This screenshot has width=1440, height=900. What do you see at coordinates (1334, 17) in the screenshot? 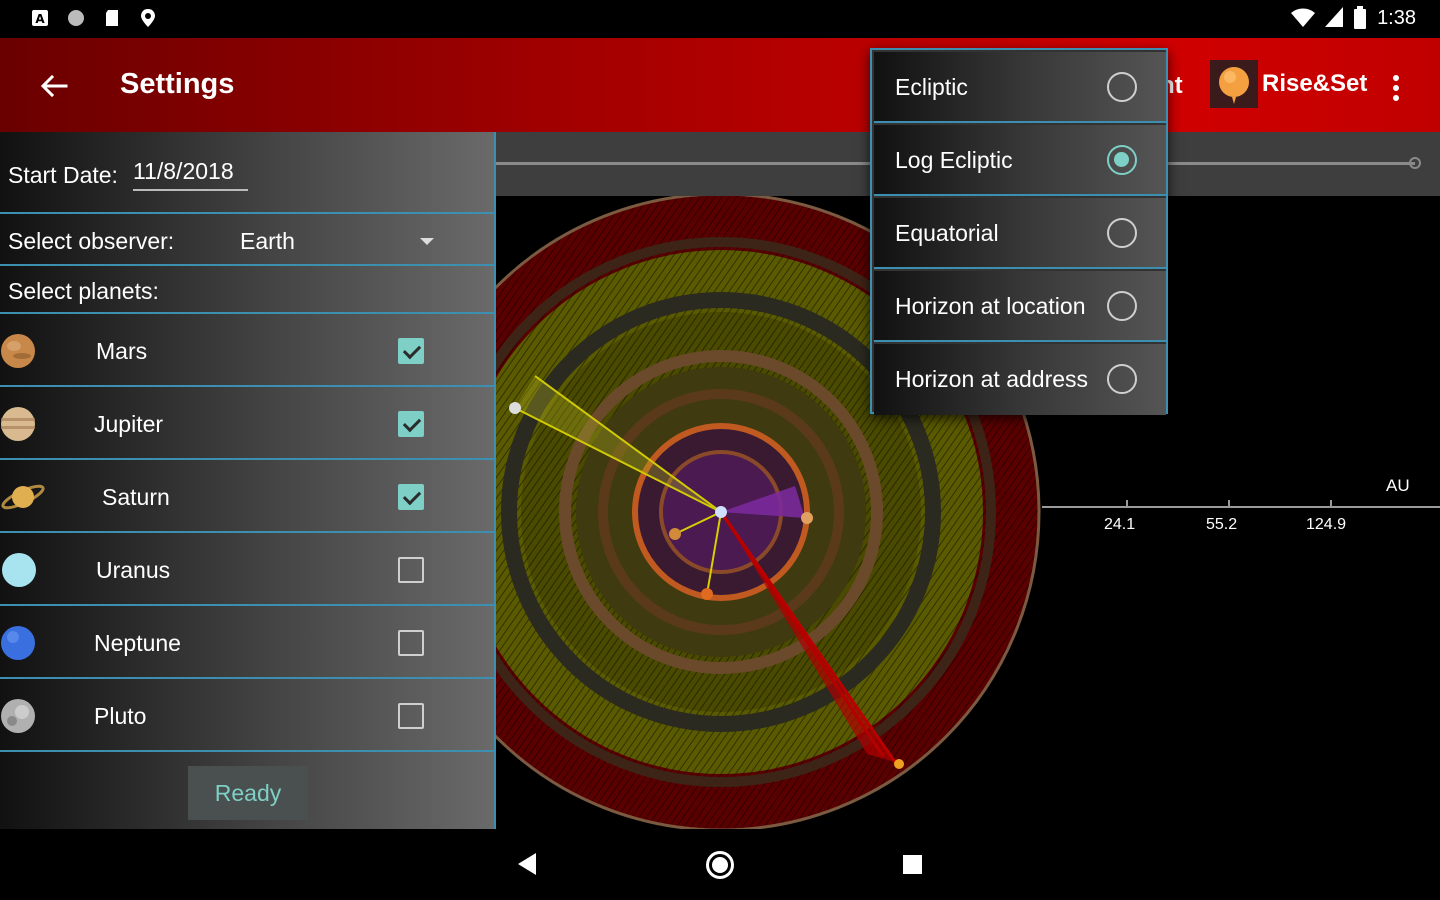
I see `signal-icon` at bounding box center [1334, 17].